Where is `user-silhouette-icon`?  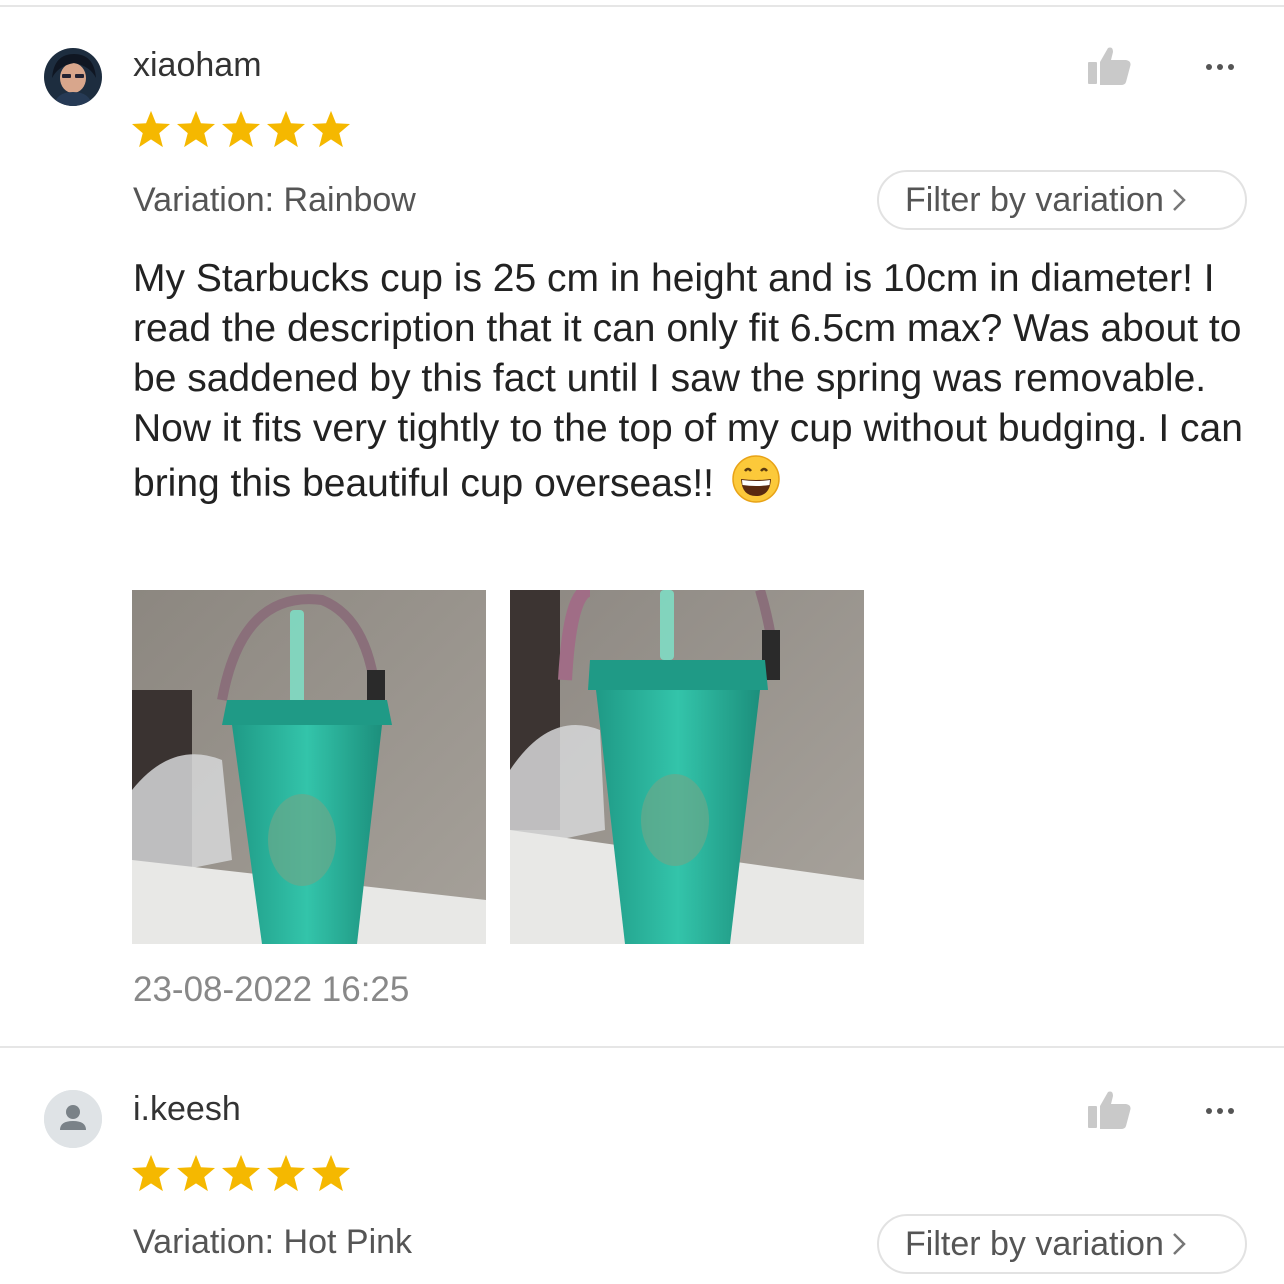 user-silhouette-icon is located at coordinates (73, 1119).